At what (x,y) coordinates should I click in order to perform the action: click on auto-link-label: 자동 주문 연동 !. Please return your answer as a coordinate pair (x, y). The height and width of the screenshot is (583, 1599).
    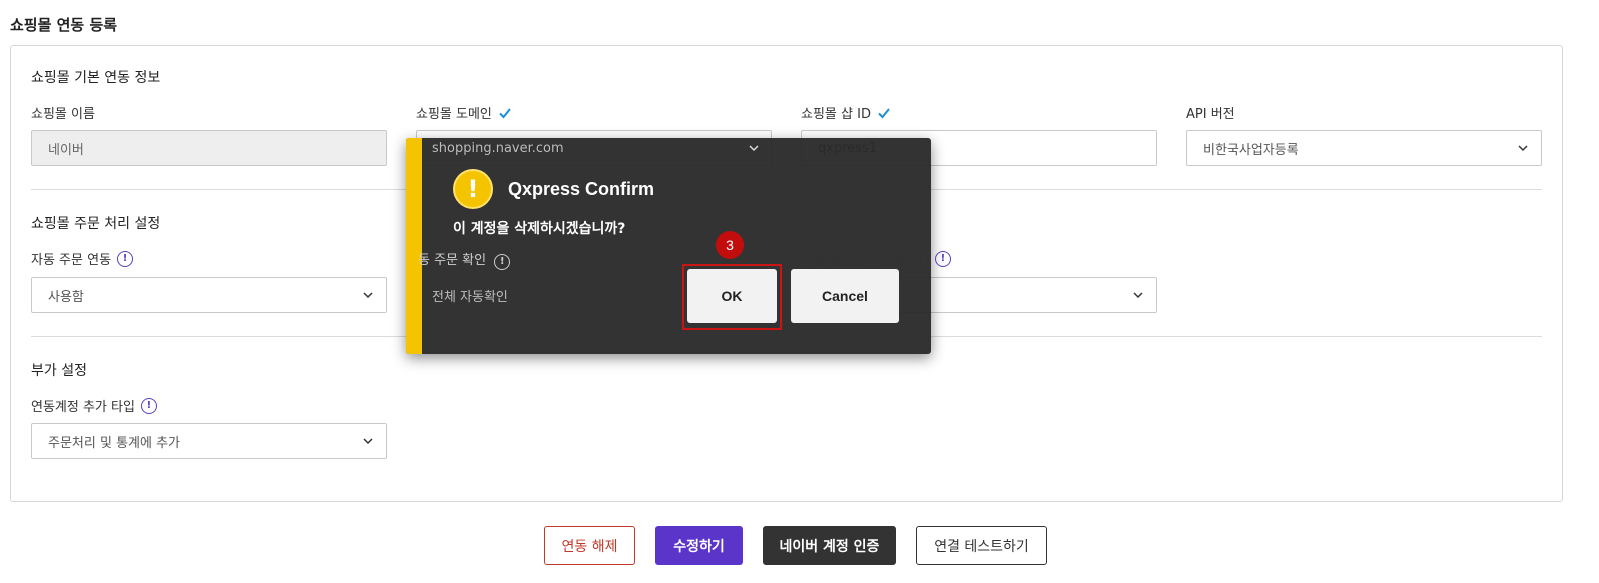
    Looking at the image, I should click on (82, 258).